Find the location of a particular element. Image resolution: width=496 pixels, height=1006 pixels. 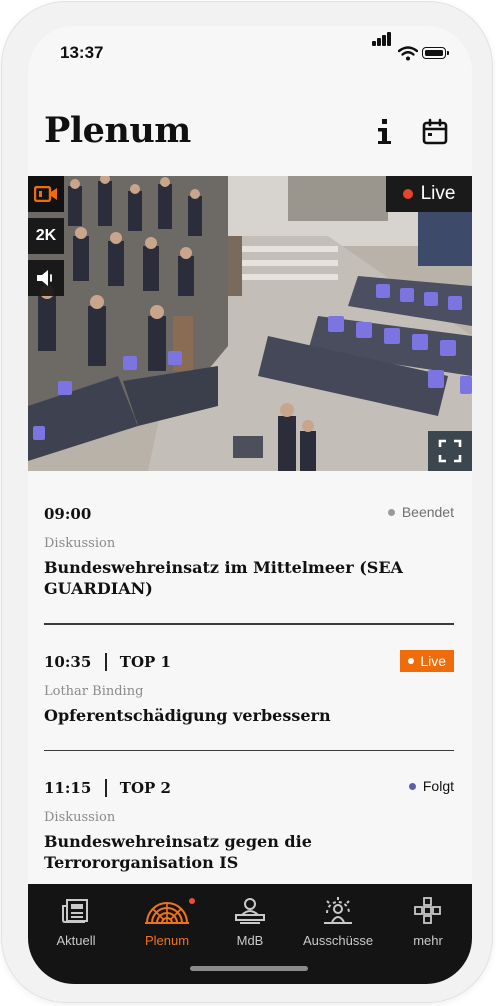

tab-mdb: MdB is located at coordinates (250, 926).